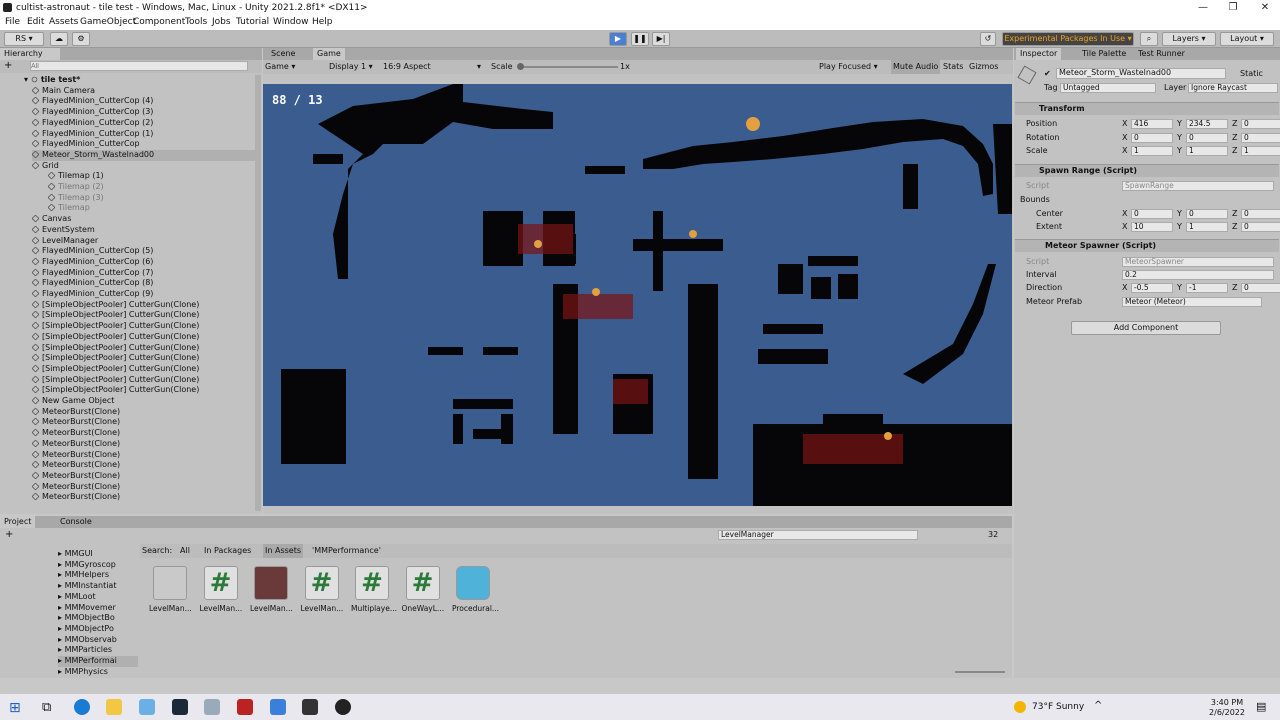  Describe the element at coordinates (953, 67) in the screenshot. I see `stats-toggle: Stats` at that location.